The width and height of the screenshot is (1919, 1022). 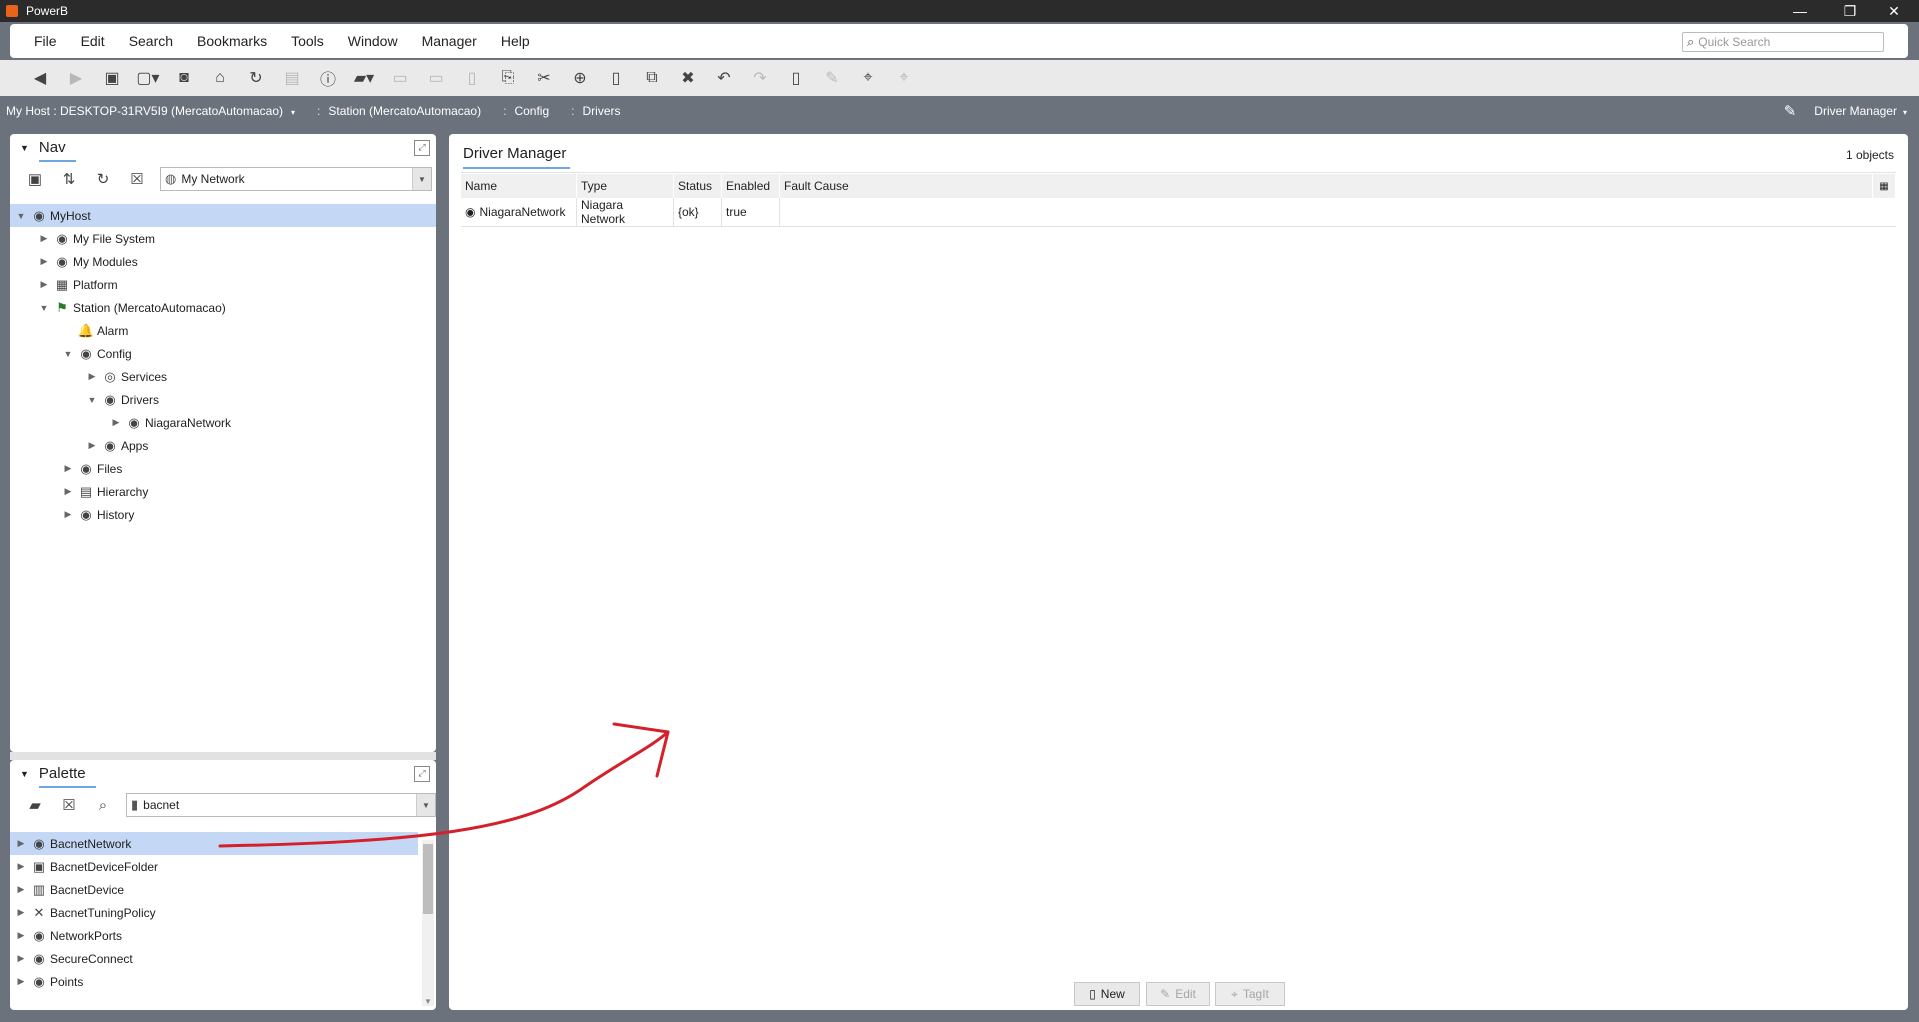 What do you see at coordinates (93, 41) in the screenshot?
I see `menu-edit: Edit` at bounding box center [93, 41].